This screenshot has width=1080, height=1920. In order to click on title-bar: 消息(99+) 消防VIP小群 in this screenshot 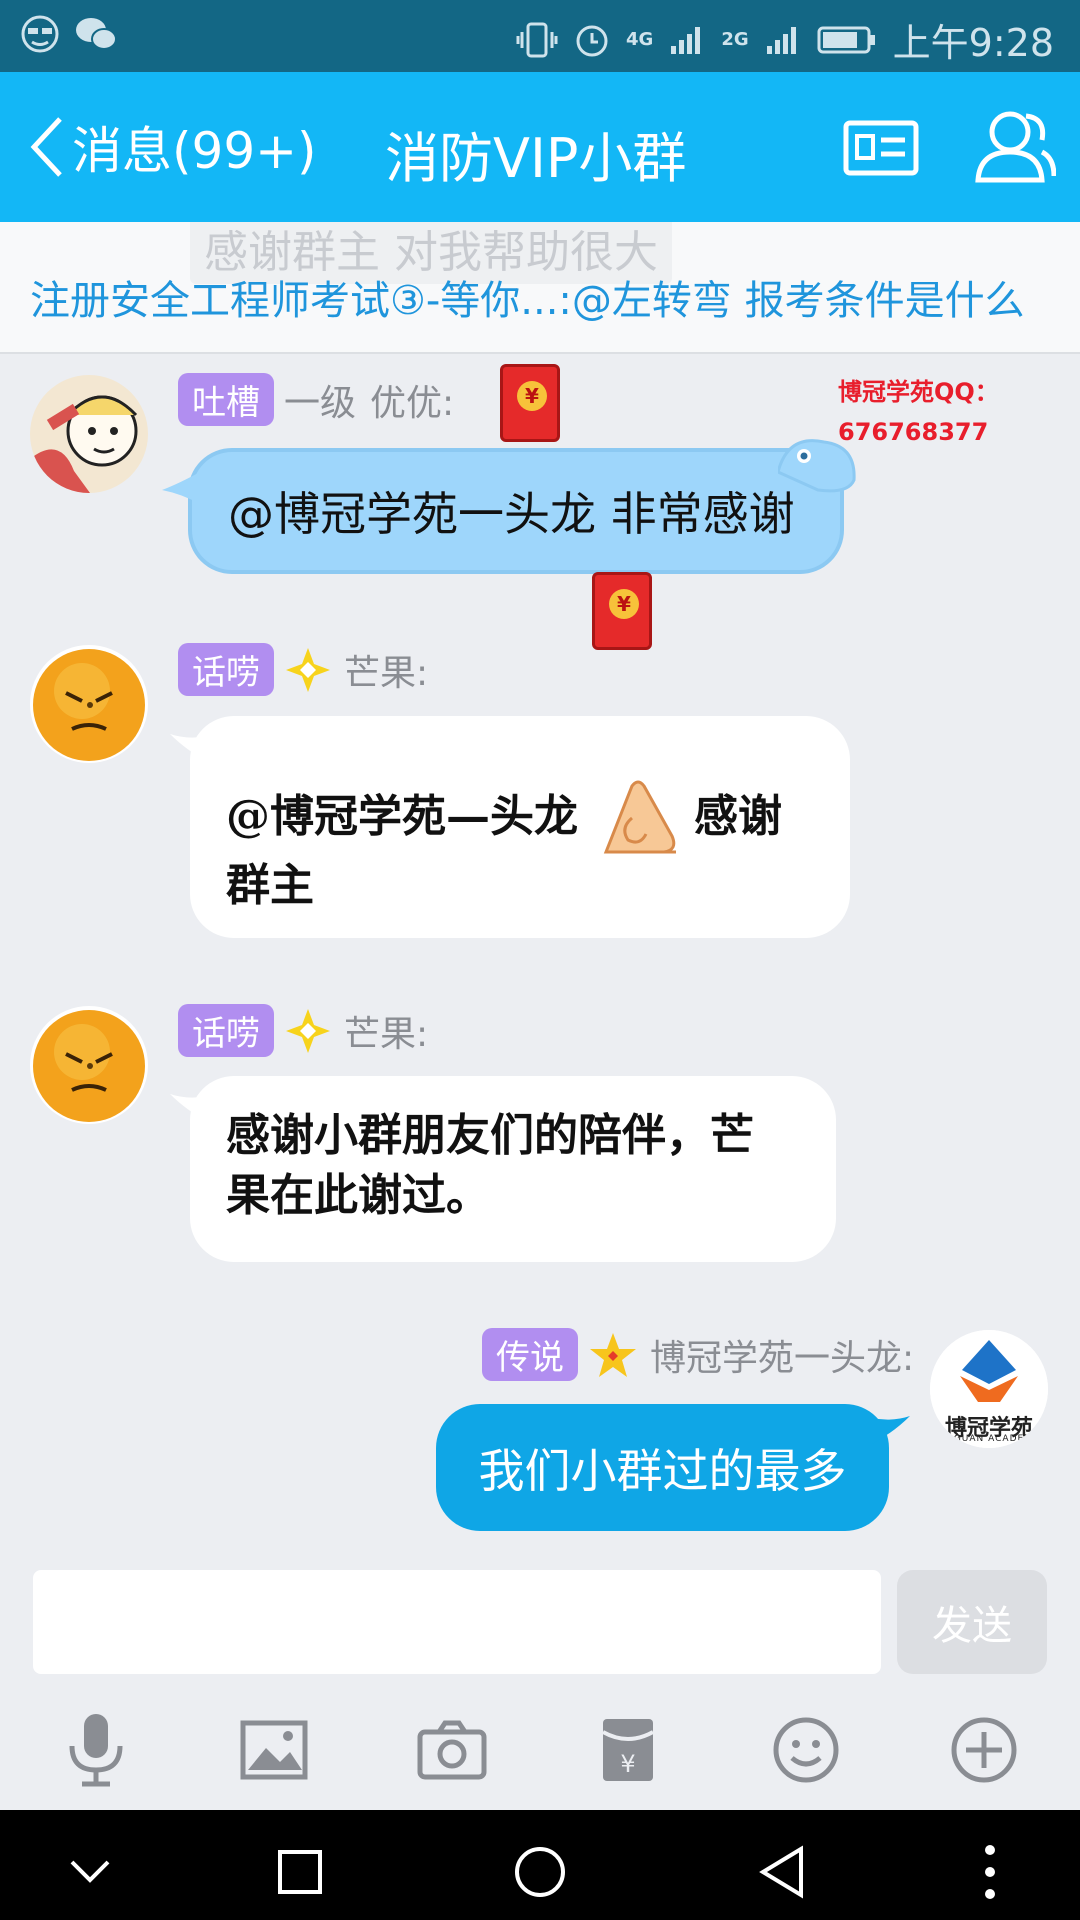, I will do `click(540, 147)`.